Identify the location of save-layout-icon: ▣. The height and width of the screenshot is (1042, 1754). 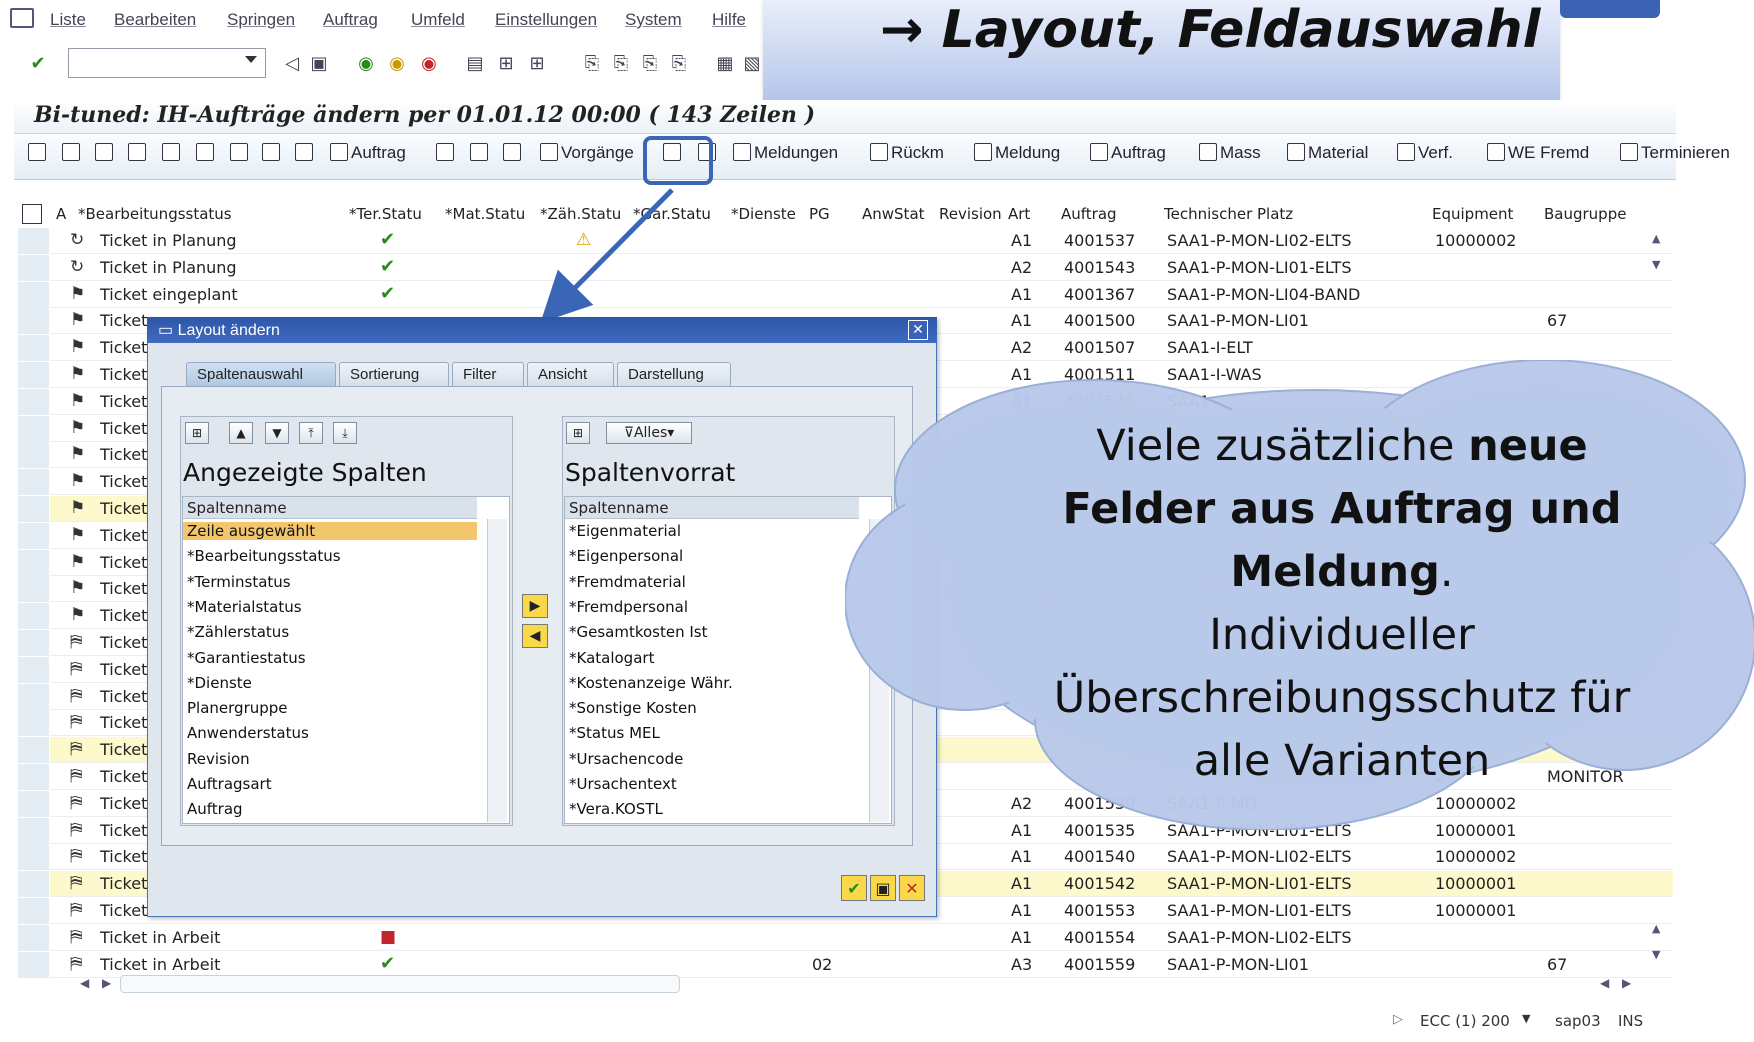
(883, 888).